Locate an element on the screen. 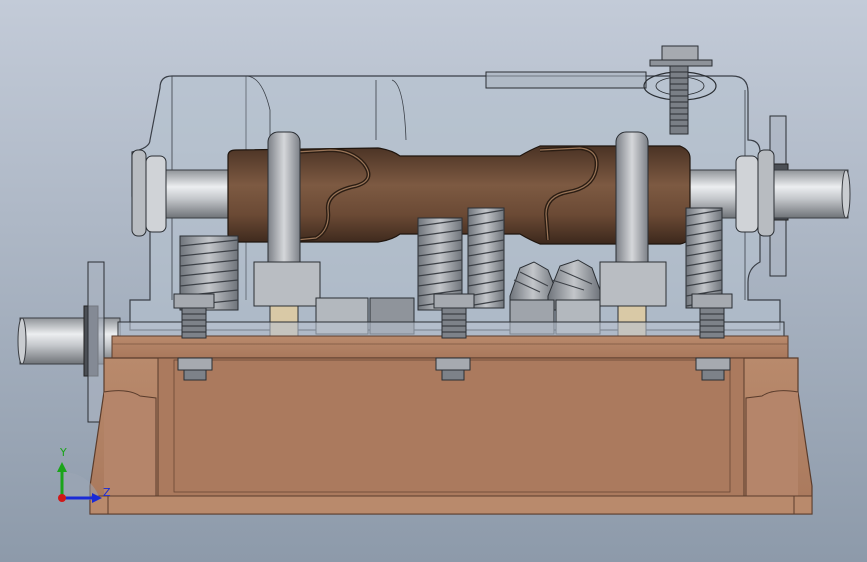  bolt-thread is located at coordinates (679, 100).